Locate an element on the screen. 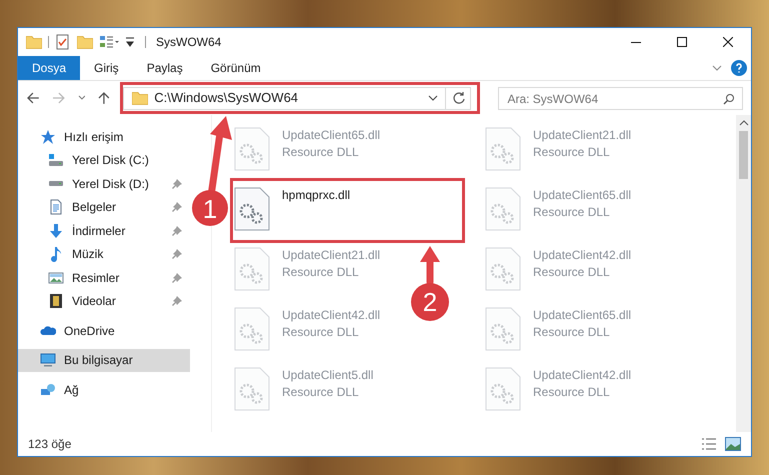  up-arrow-icon is located at coordinates (104, 98).